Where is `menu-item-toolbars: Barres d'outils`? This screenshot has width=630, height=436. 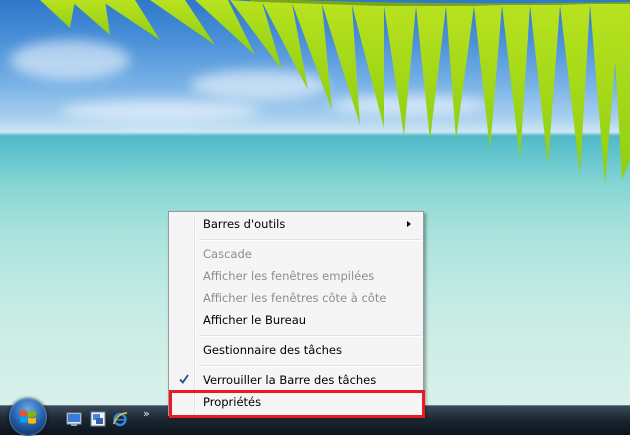
menu-item-toolbars: Barres d'outils is located at coordinates (296, 224).